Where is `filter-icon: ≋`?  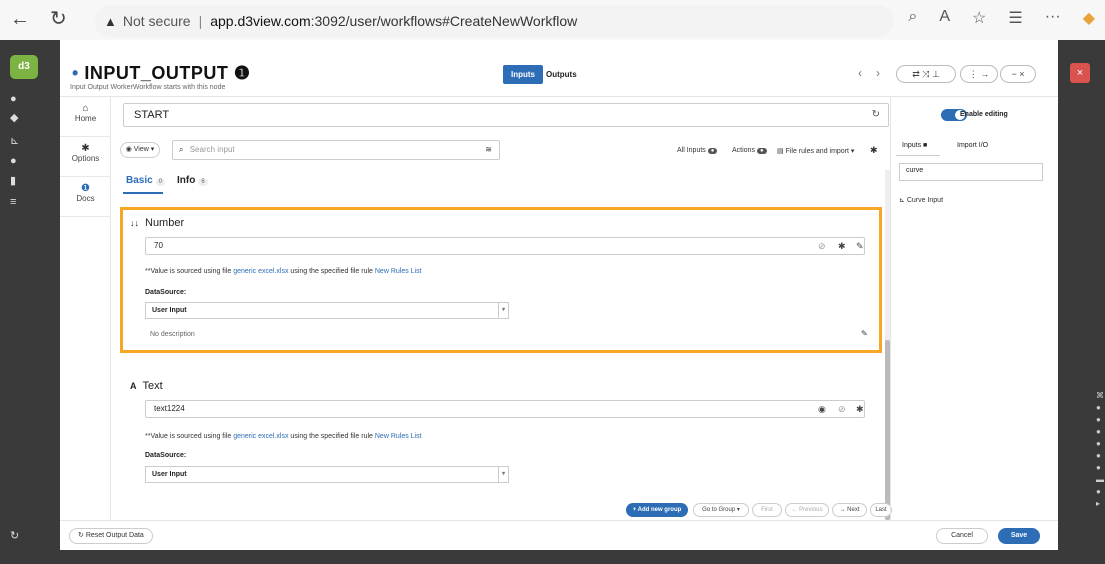 filter-icon: ≋ is located at coordinates (488, 149).